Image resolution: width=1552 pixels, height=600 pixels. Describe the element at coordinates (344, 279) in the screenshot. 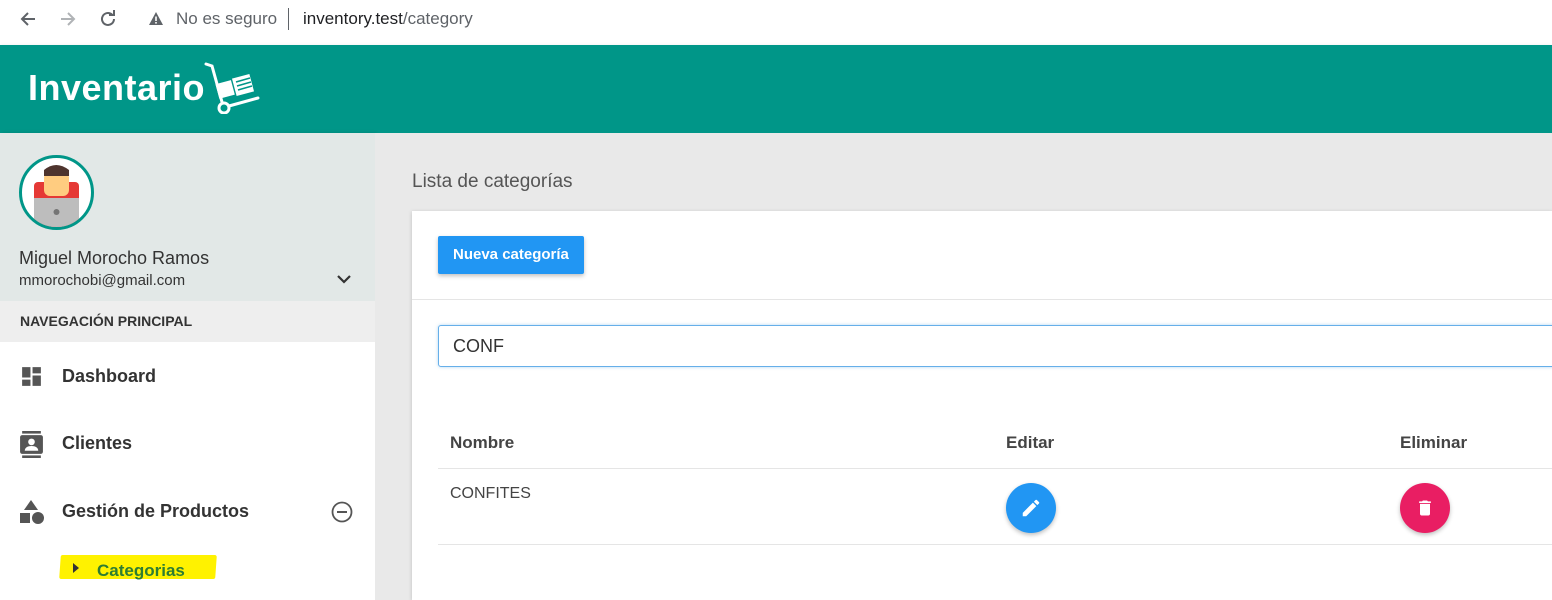

I see `chevron-down-icon` at that location.